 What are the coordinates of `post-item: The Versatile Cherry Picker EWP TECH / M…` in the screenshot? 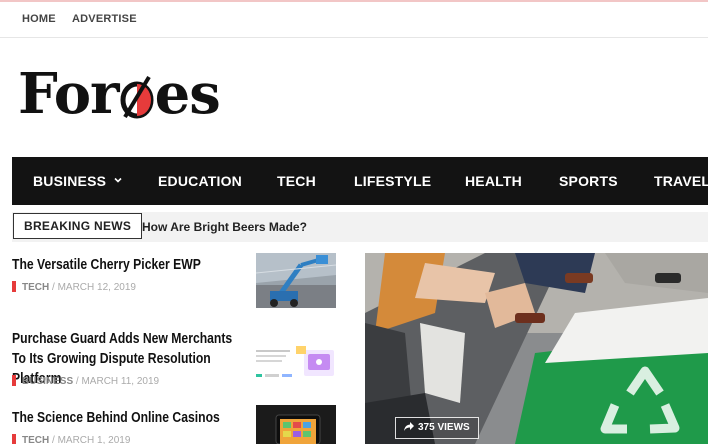 It's located at (147, 274).